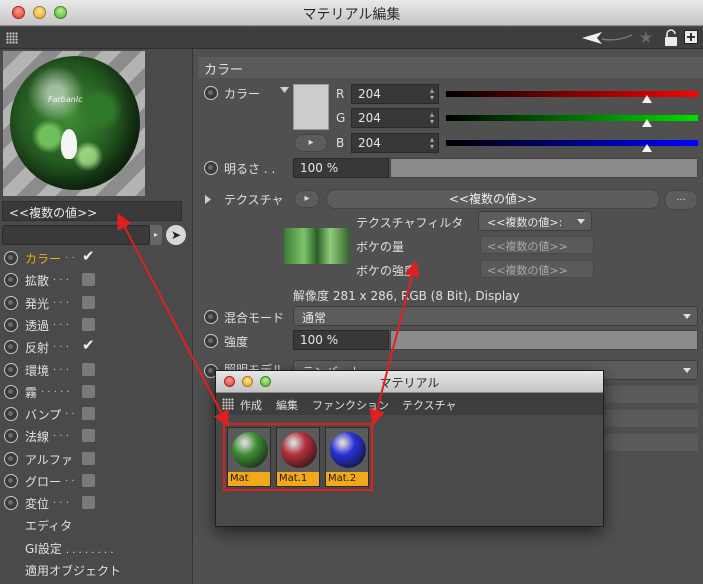 The width and height of the screenshot is (703, 584). Describe the element at coordinates (173, 320) in the screenshot. I see `arrow-name-to-material` at that location.